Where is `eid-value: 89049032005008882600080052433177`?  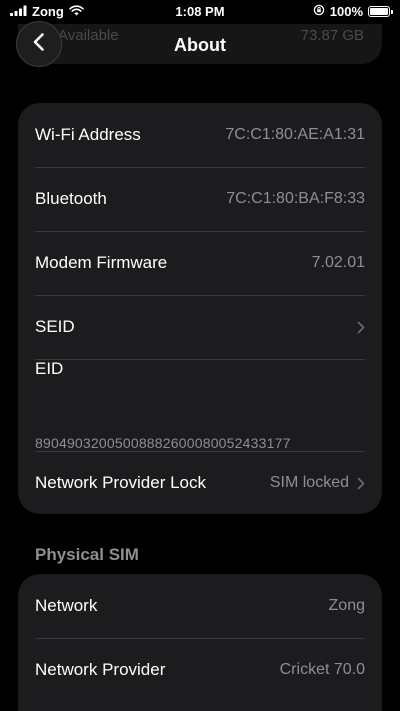 eid-value: 89049032005008882600080052433177 is located at coordinates (163, 443).